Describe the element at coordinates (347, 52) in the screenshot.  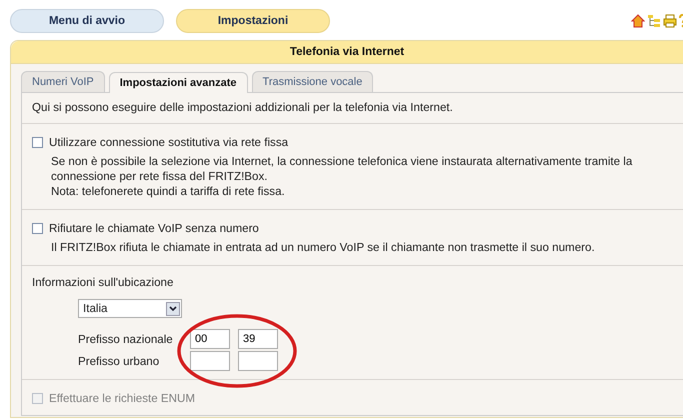
I see `panel-title: Telefonia via Internet` at that location.